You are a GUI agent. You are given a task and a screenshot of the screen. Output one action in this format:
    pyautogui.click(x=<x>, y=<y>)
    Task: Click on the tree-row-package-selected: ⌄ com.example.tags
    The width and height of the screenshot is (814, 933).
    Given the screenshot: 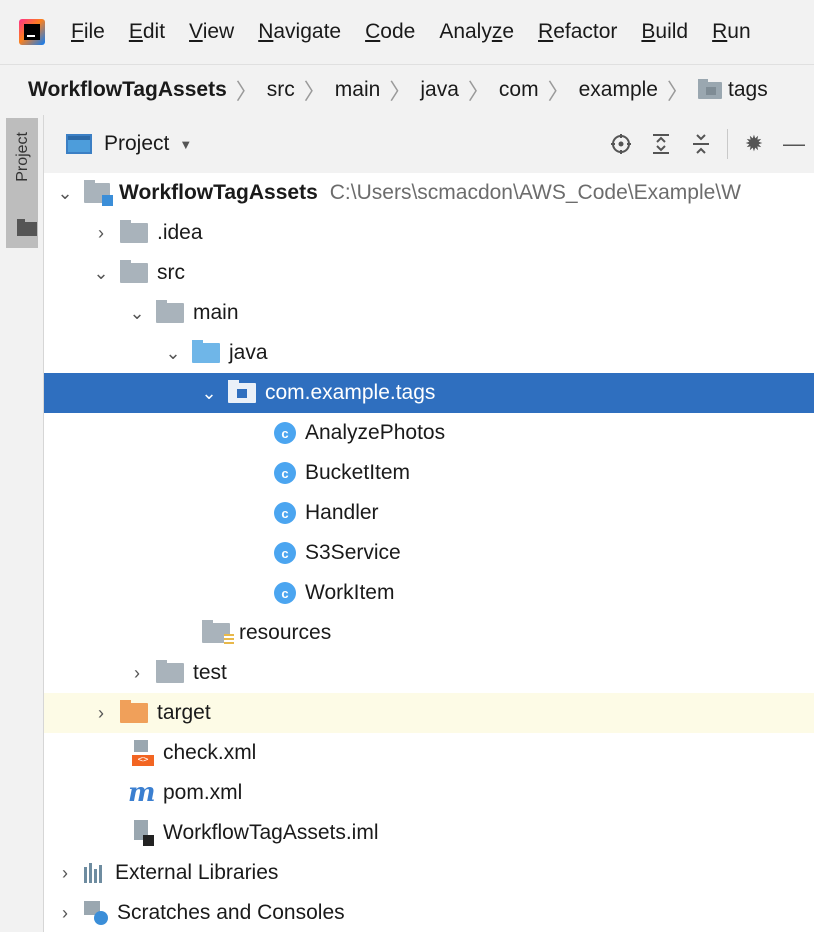 What is the action you would take?
    pyautogui.click(x=429, y=393)
    